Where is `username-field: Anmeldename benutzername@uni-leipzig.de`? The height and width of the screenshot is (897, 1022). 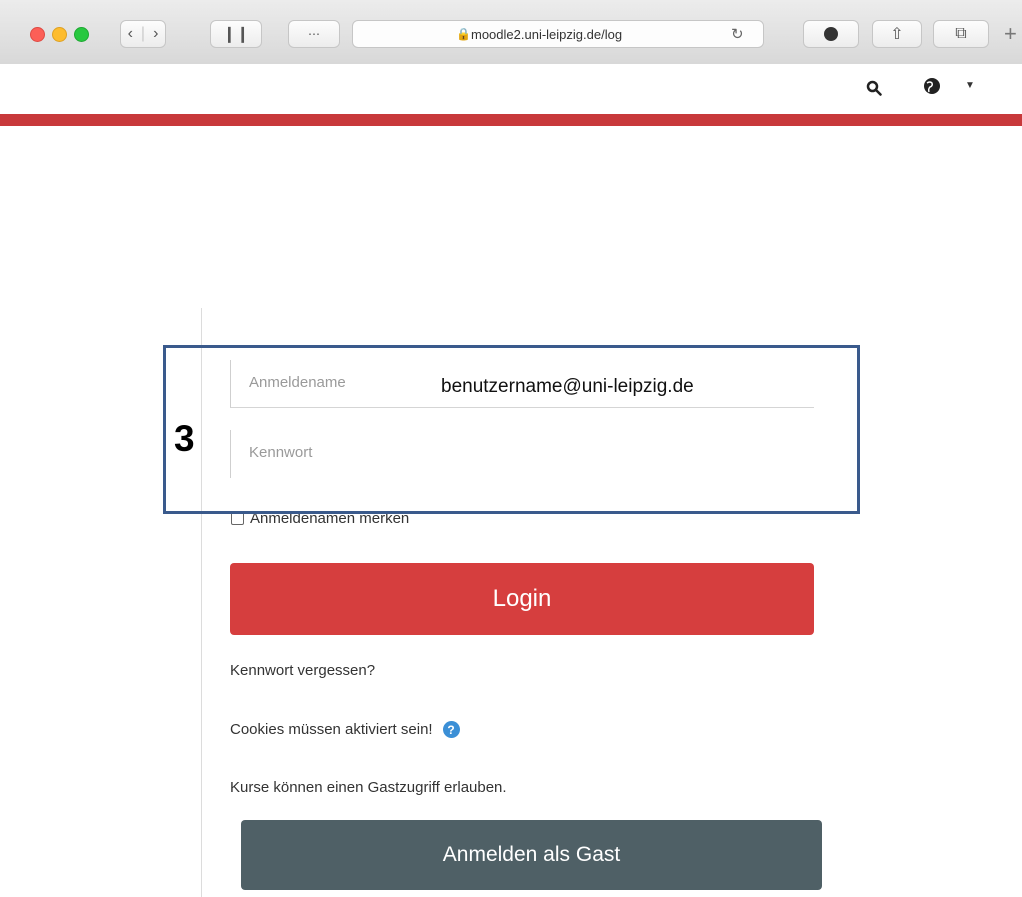
username-field: Anmeldename benutzername@uni-leipzig.de is located at coordinates (522, 384).